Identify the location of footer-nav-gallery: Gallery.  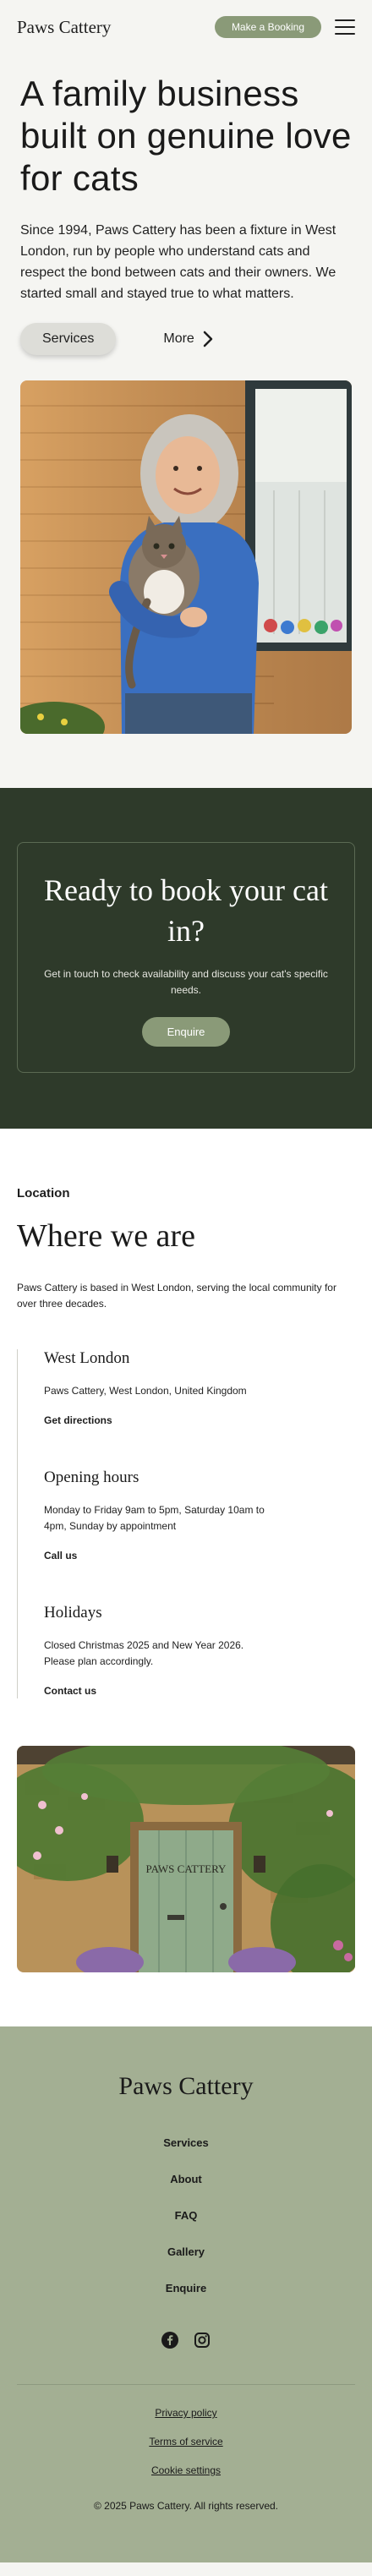
(186, 2251).